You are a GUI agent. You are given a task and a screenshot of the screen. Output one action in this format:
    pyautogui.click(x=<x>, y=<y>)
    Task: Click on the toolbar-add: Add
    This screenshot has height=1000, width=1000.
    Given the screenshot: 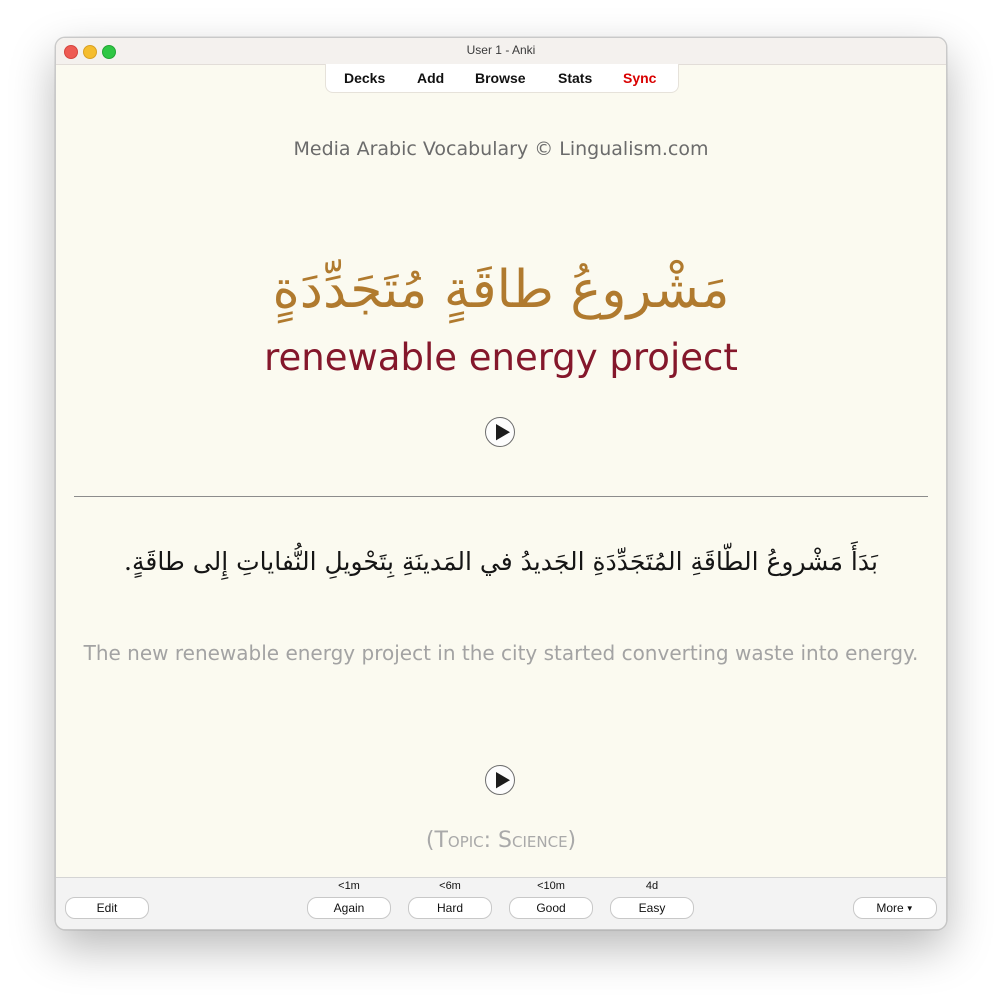 What is the action you would take?
    pyautogui.click(x=430, y=78)
    